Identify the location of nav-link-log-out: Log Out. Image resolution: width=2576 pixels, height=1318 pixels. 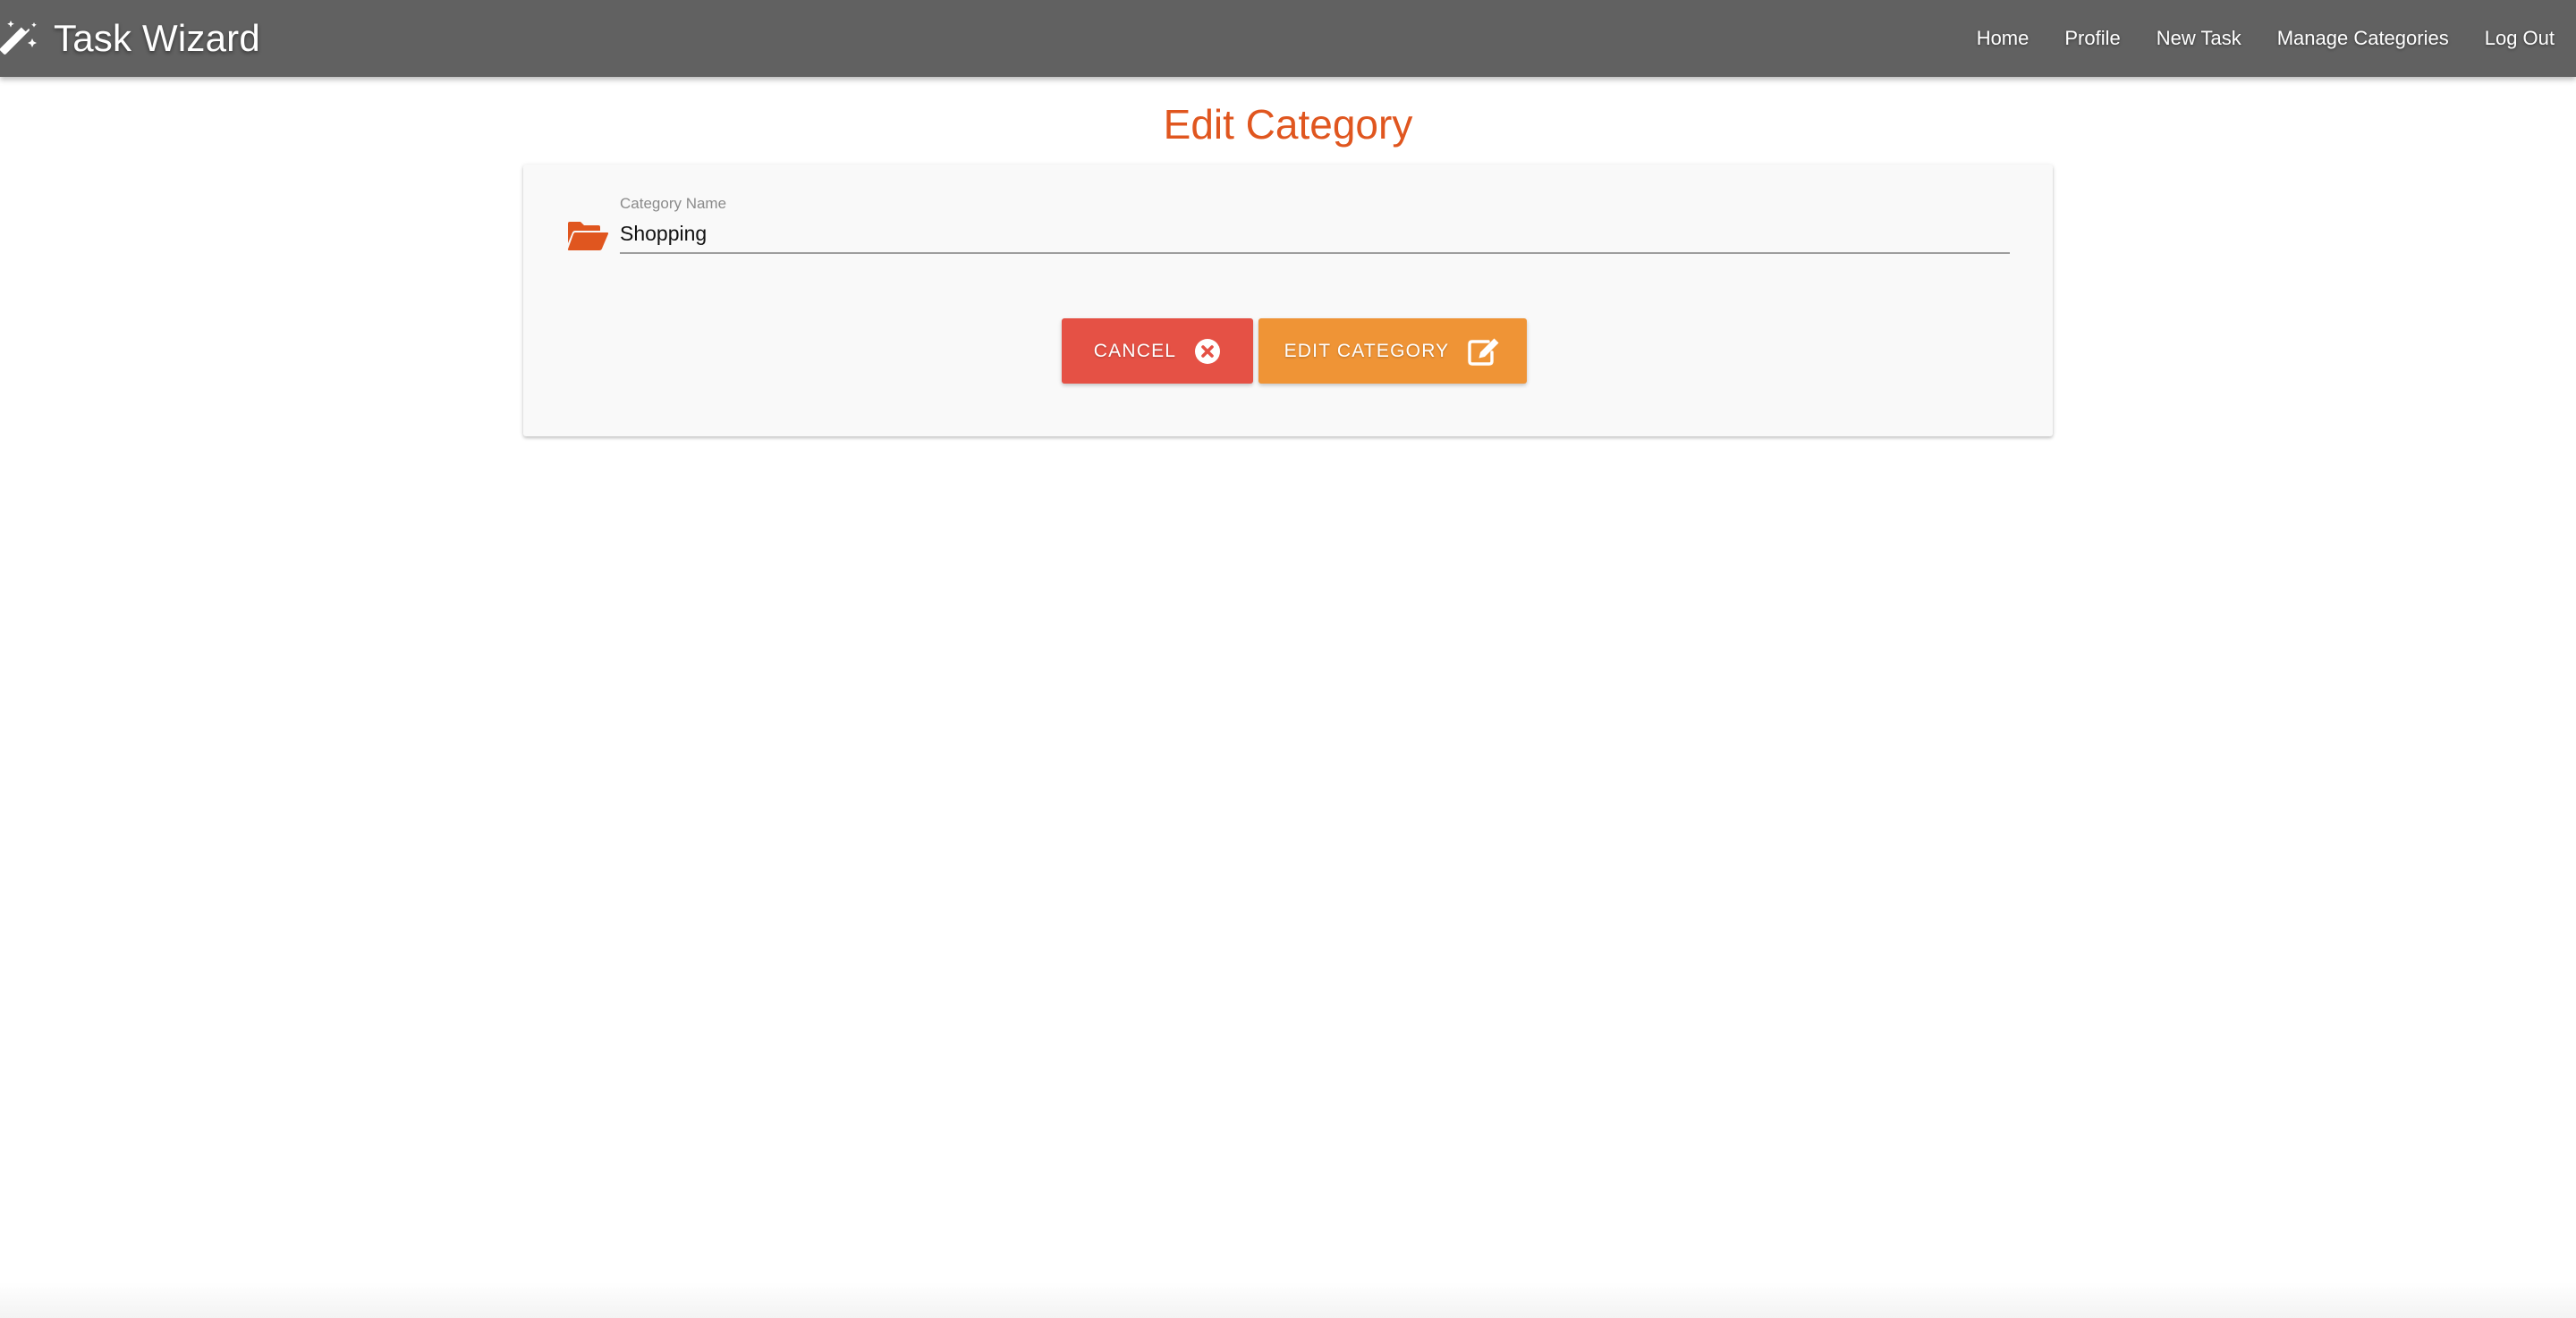
(2519, 38).